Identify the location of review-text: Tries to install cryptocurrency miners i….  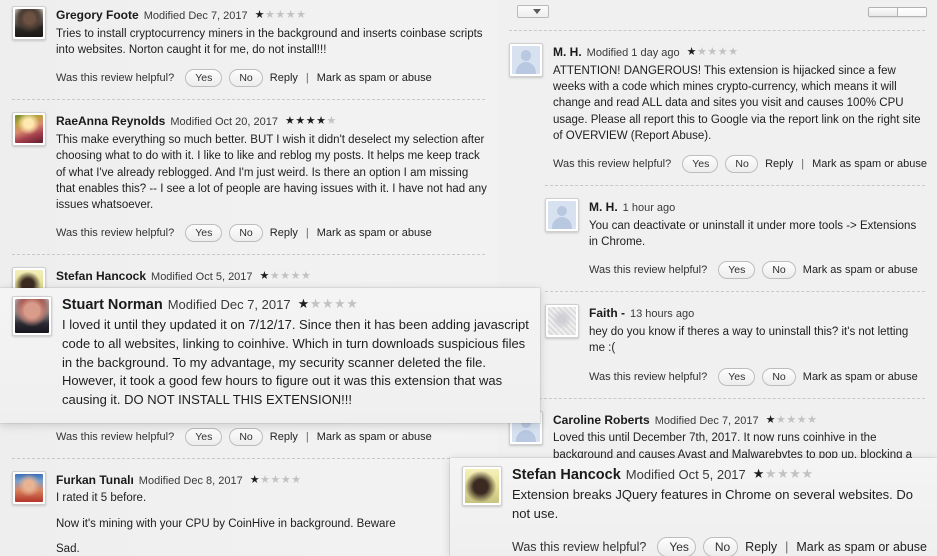
(271, 42).